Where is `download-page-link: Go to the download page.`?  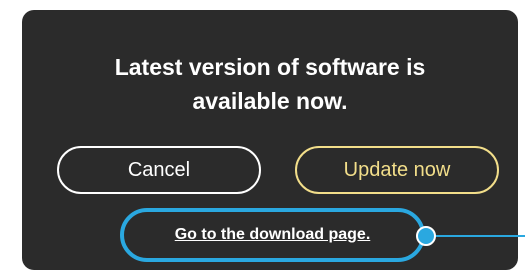
download-page-link: Go to the download page. is located at coordinates (273, 235).